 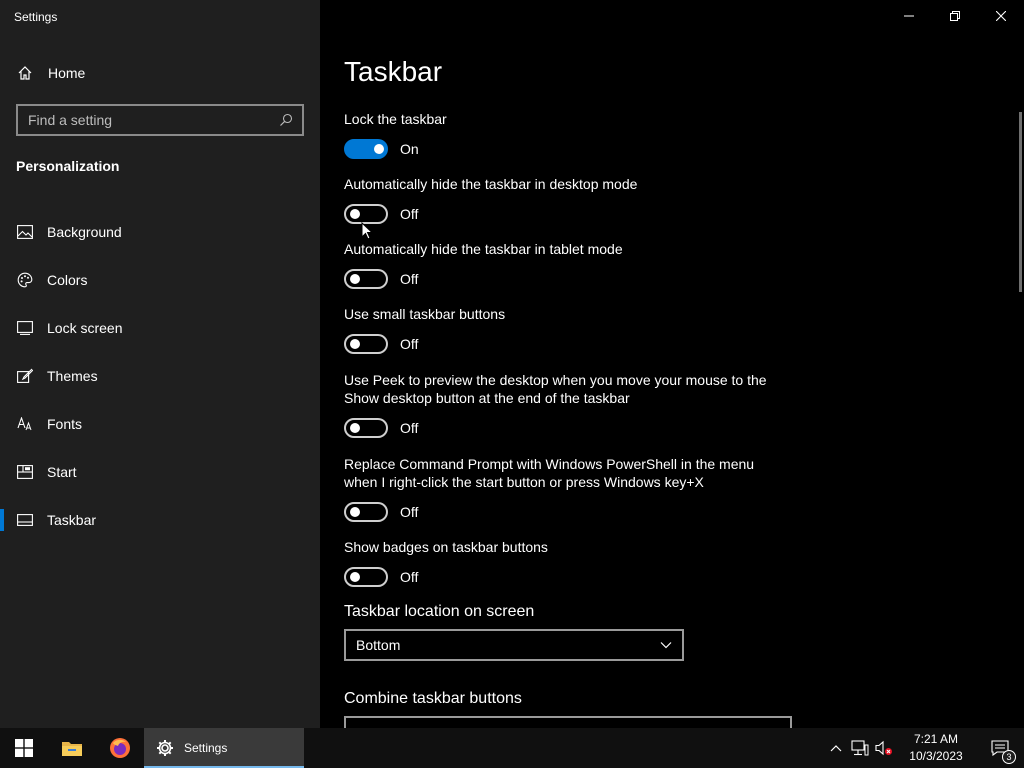 I want to click on sidebar-item-fonts: Fonts, so click(x=160, y=424).